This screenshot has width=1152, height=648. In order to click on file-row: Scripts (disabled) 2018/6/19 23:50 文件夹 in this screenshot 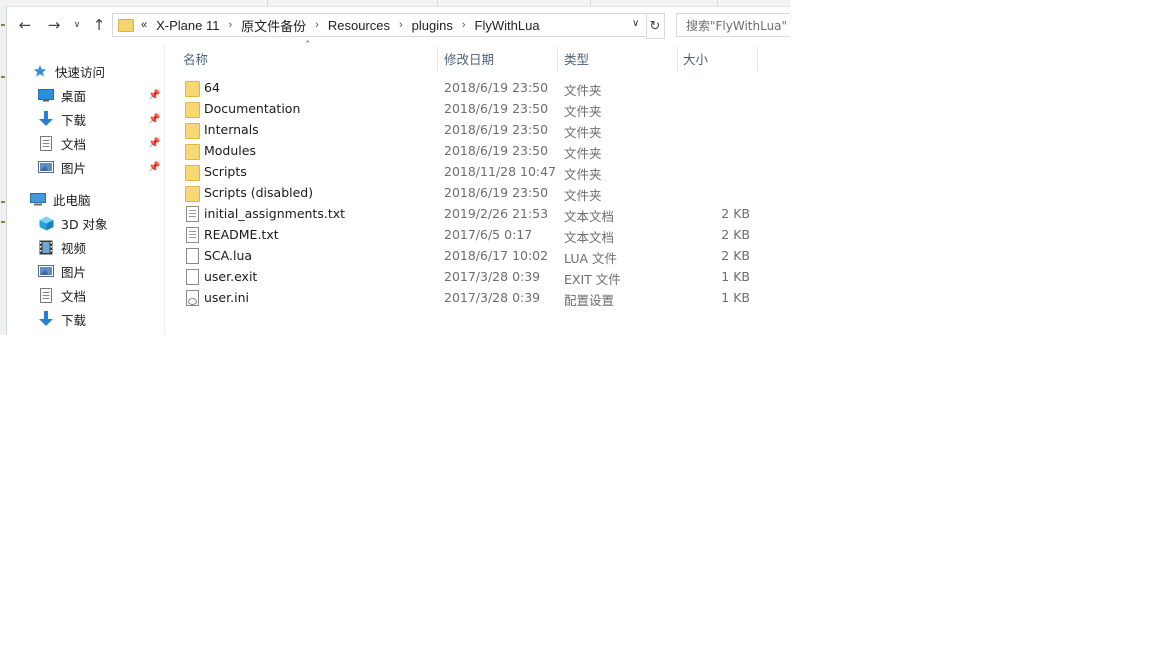, I will do `click(470, 192)`.